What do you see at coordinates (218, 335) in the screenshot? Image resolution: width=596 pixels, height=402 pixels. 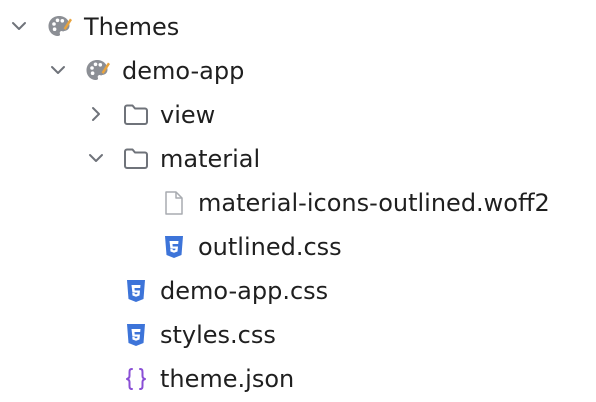 I see `tree-item-label: styles.css` at bounding box center [218, 335].